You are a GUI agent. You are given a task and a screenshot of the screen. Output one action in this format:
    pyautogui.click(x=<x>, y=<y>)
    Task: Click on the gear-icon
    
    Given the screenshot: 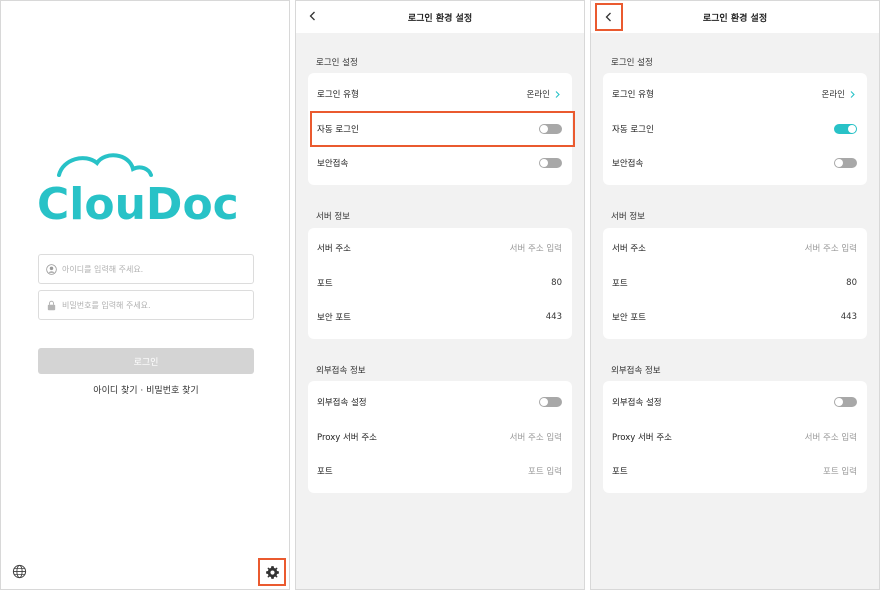 What is the action you would take?
    pyautogui.click(x=272, y=572)
    